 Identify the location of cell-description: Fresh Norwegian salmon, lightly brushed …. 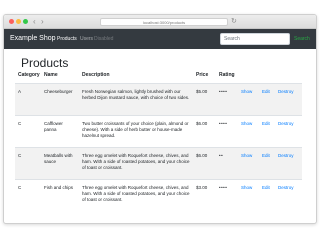
(136, 99).